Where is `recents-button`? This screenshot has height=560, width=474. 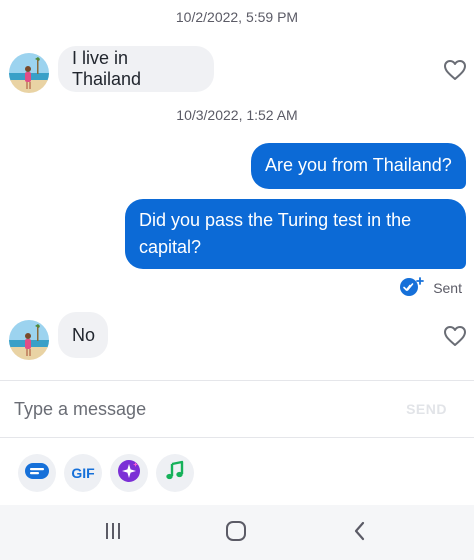 recents-button is located at coordinates (113, 533).